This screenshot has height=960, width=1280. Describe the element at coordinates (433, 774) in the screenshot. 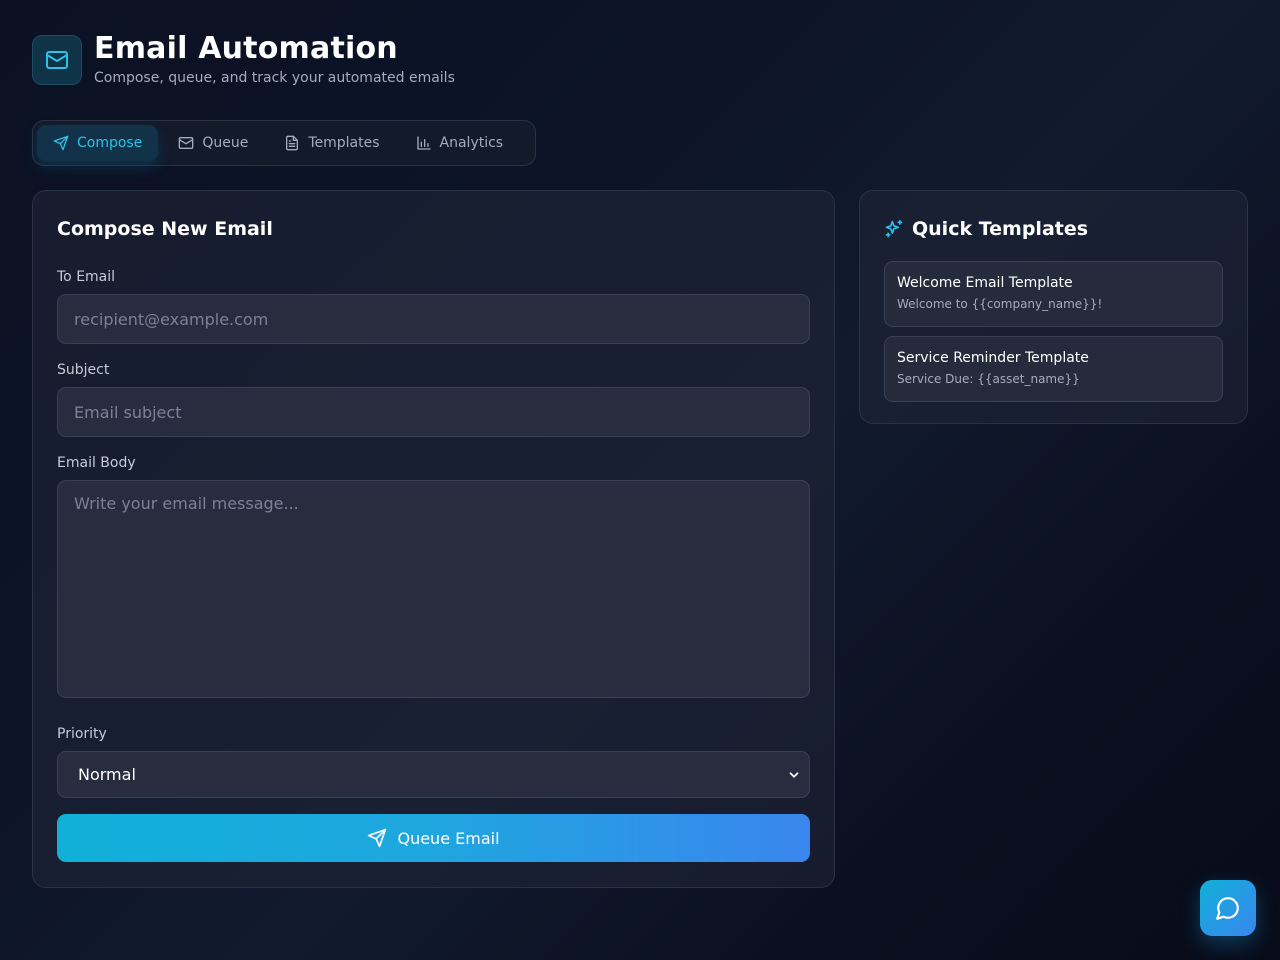

I see `priority-select: Normal` at that location.